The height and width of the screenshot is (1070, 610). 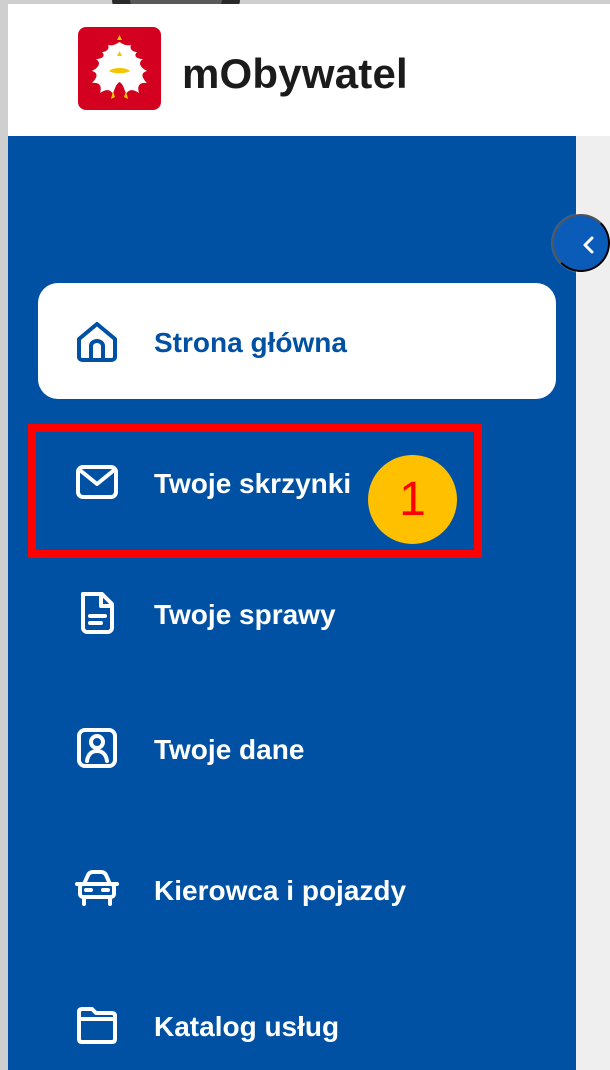 I want to click on sidebar-item-kierowca-i-pojazdy: Kierowca i pojazdy, so click(x=297, y=889).